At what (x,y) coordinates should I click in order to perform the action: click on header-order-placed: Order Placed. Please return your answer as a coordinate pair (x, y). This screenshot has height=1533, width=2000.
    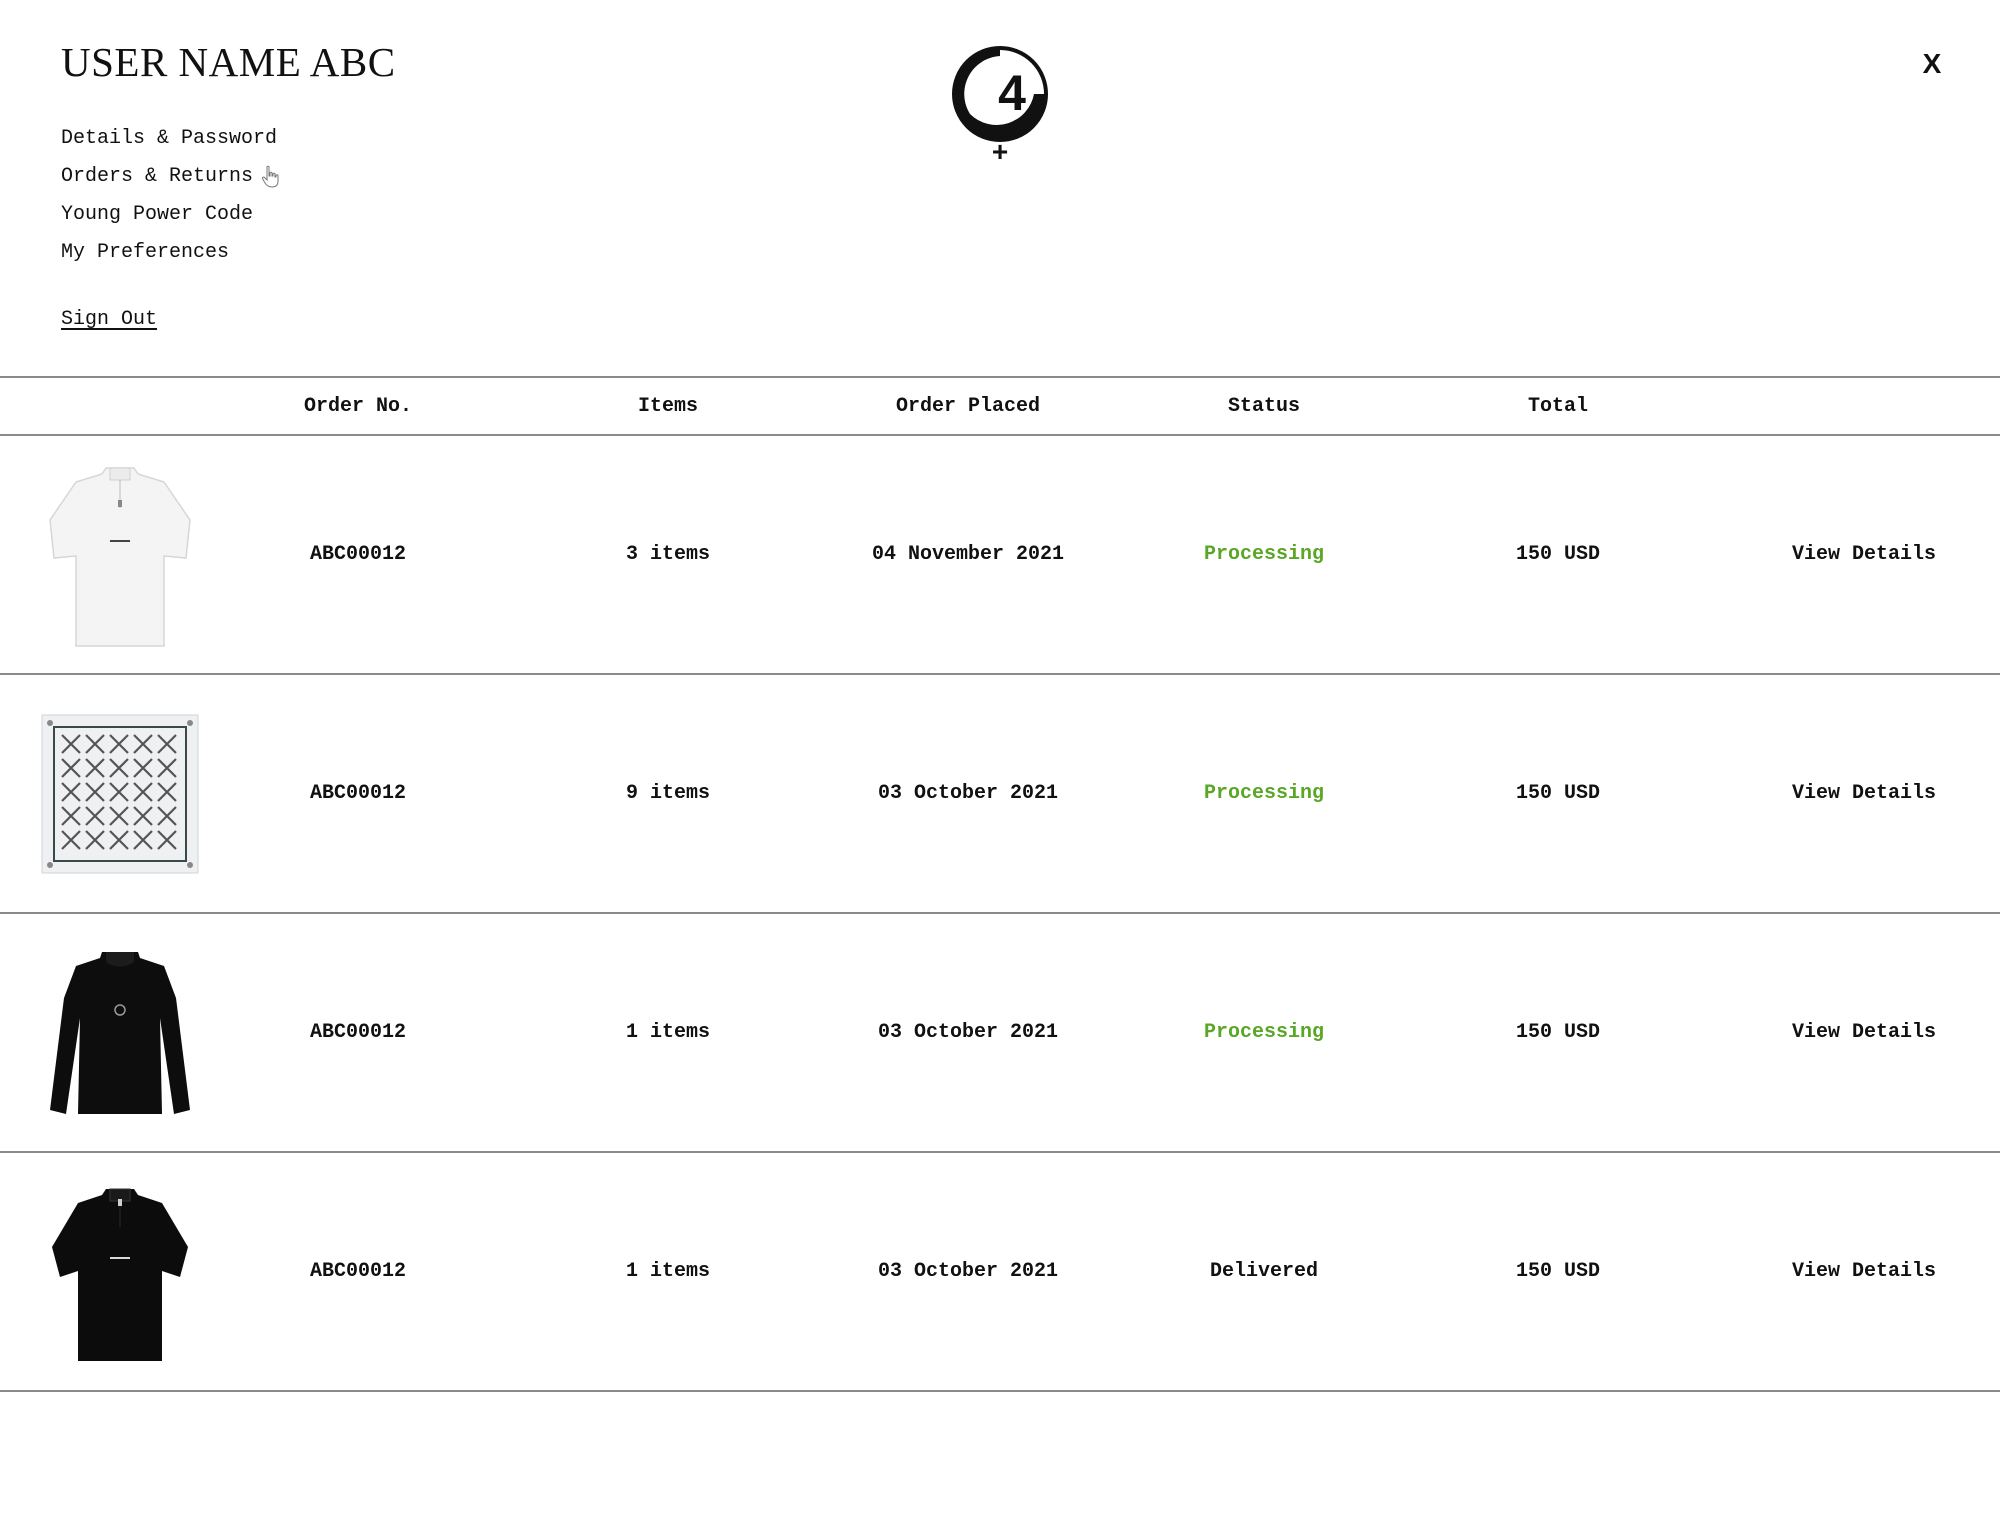
    Looking at the image, I should click on (968, 406).